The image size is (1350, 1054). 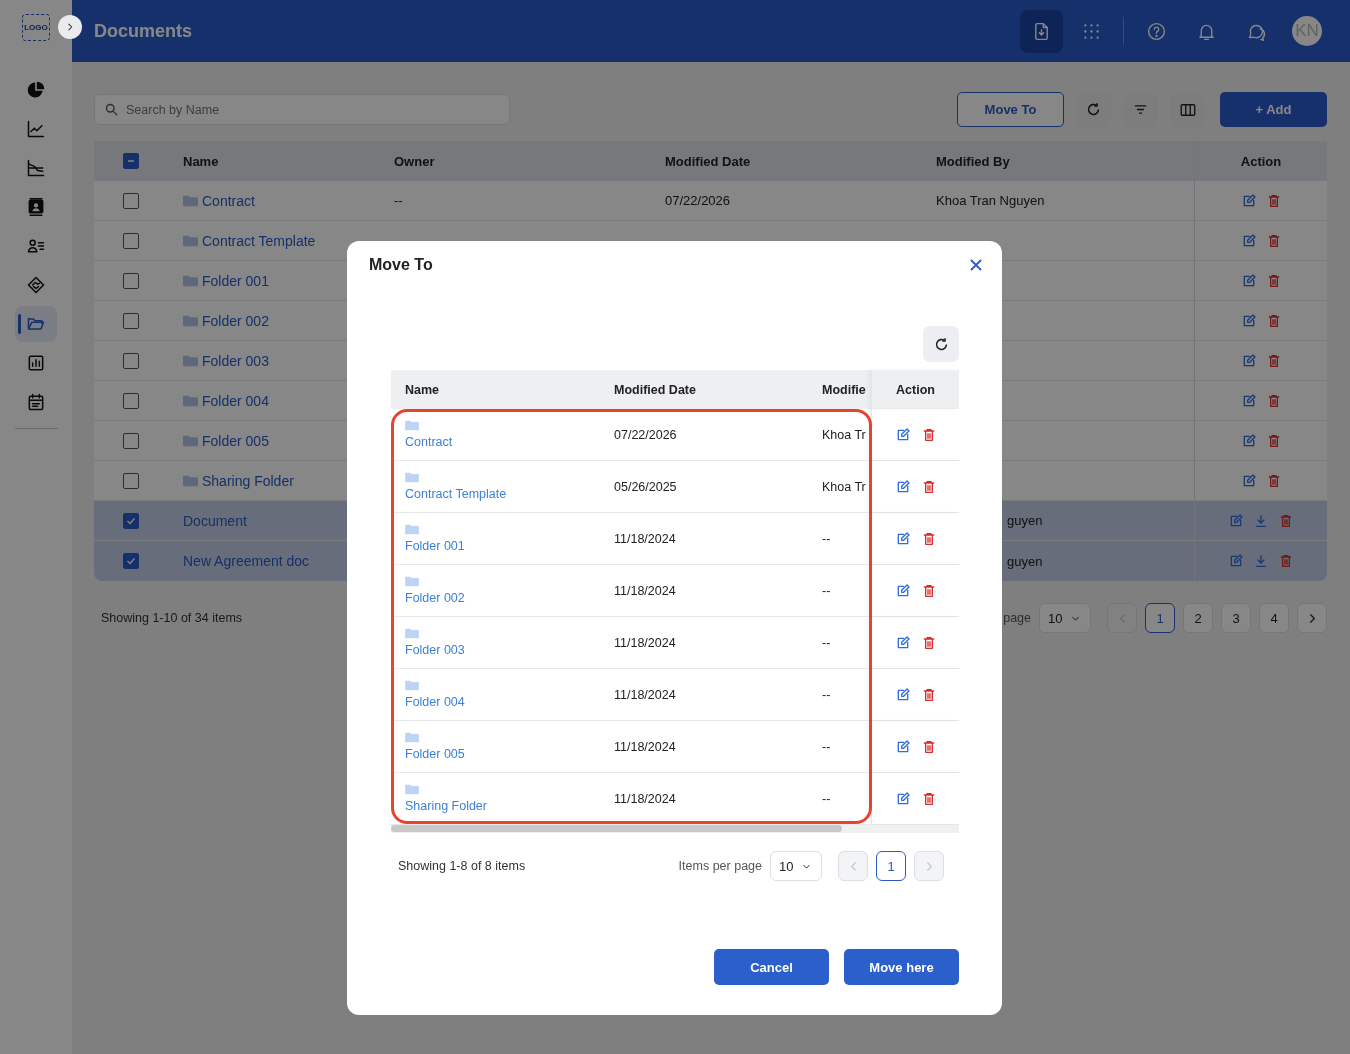 What do you see at coordinates (235, 320) in the screenshot?
I see `name-link: Folder 002` at bounding box center [235, 320].